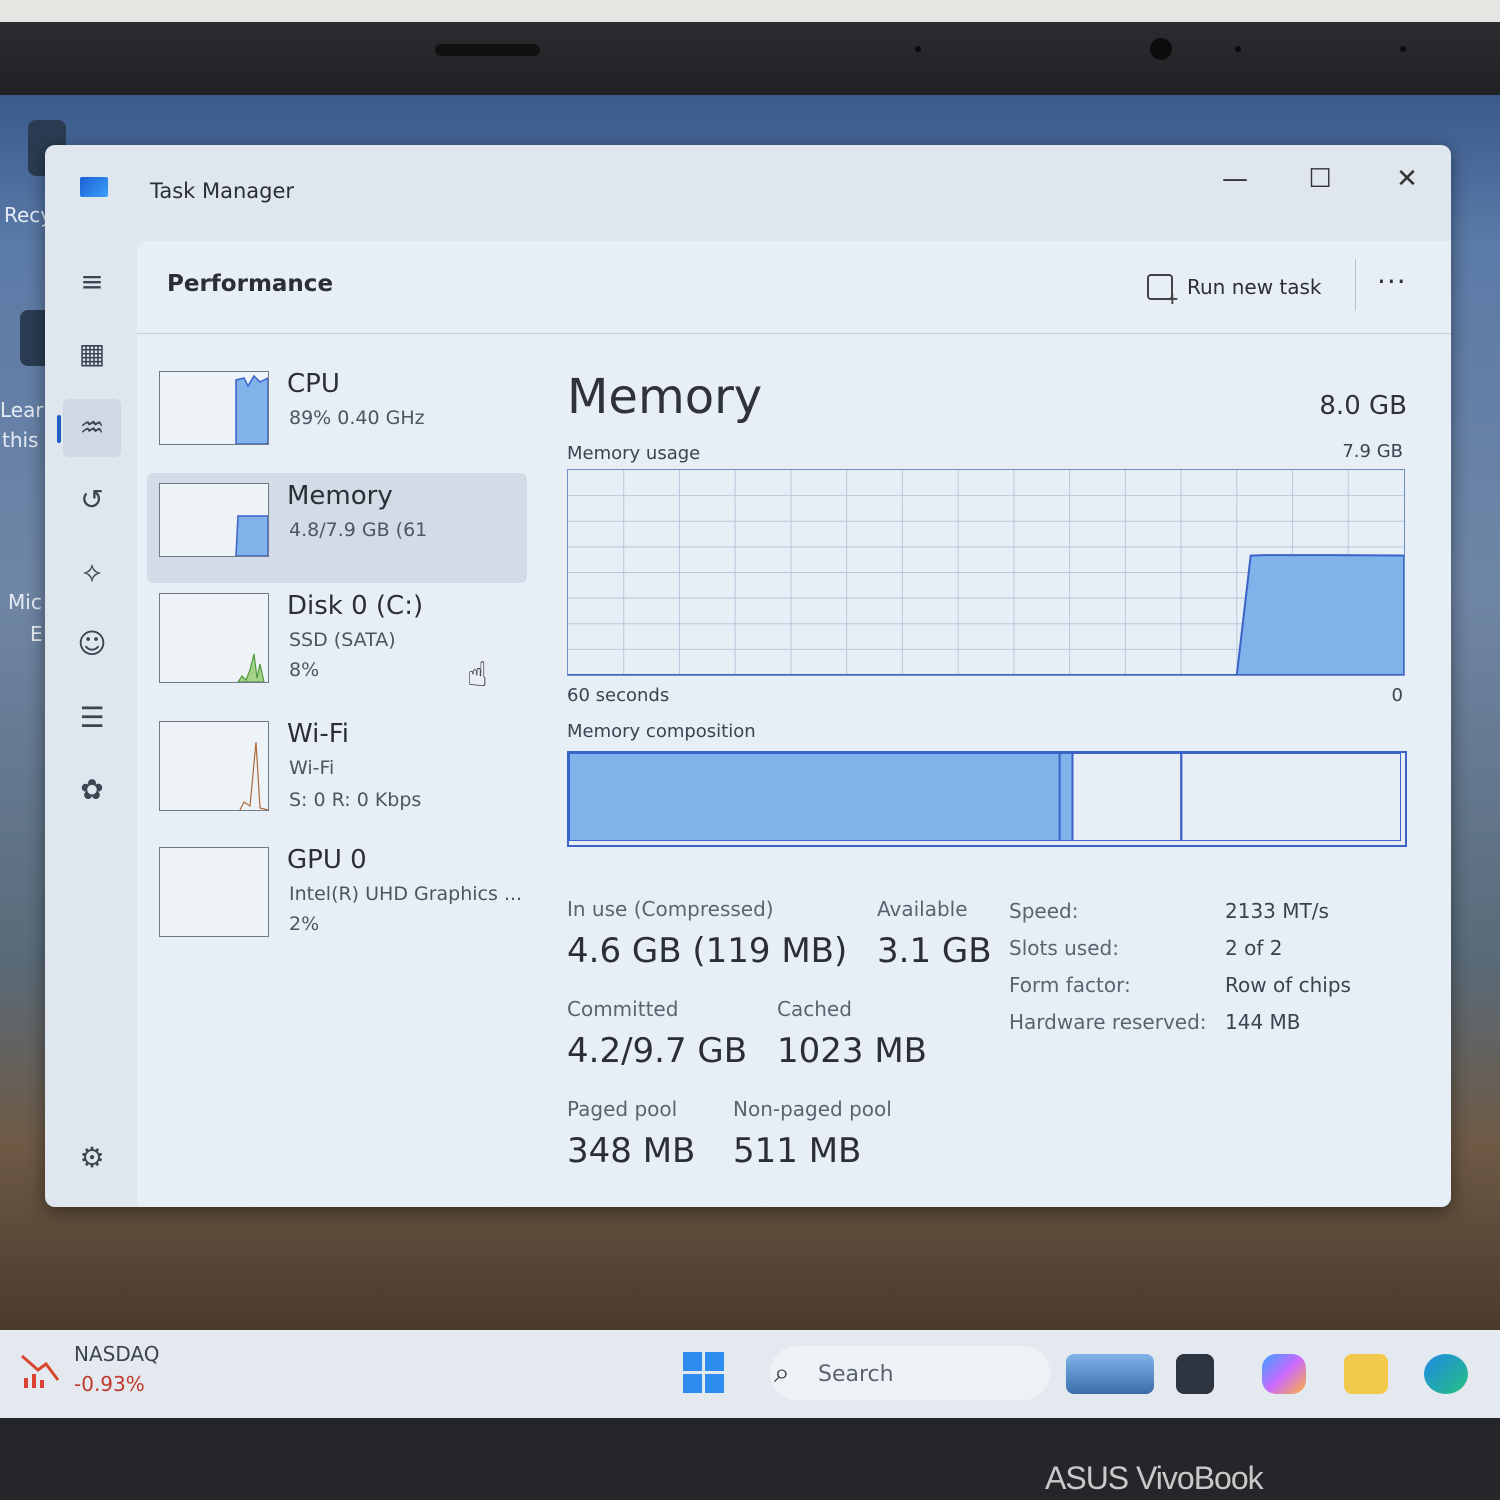 This screenshot has width=1500, height=1500. What do you see at coordinates (304, 670) in the screenshot?
I see `perf-item-usage: 8%` at bounding box center [304, 670].